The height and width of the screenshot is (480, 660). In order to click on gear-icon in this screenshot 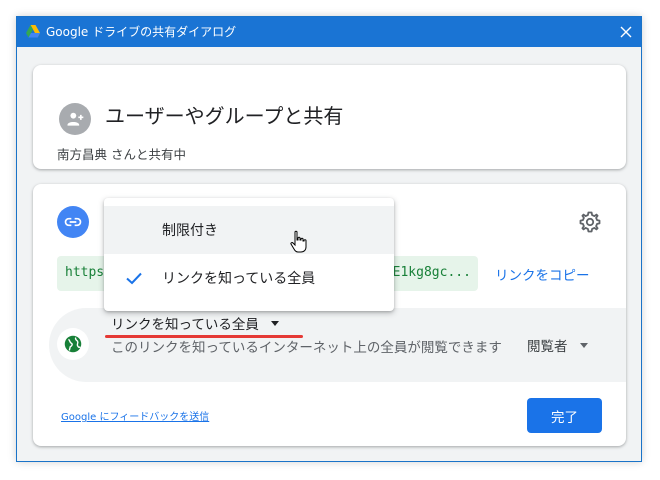, I will do `click(590, 222)`.